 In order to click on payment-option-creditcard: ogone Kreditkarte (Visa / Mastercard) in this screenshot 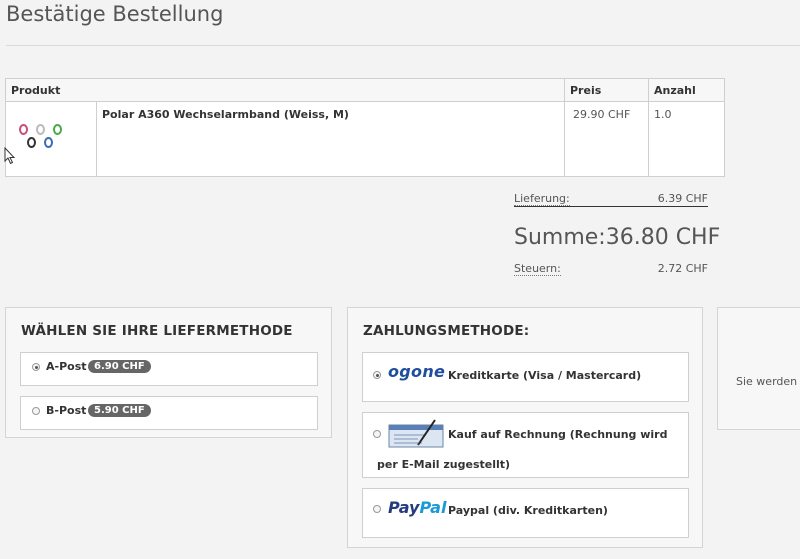, I will do `click(525, 377)`.